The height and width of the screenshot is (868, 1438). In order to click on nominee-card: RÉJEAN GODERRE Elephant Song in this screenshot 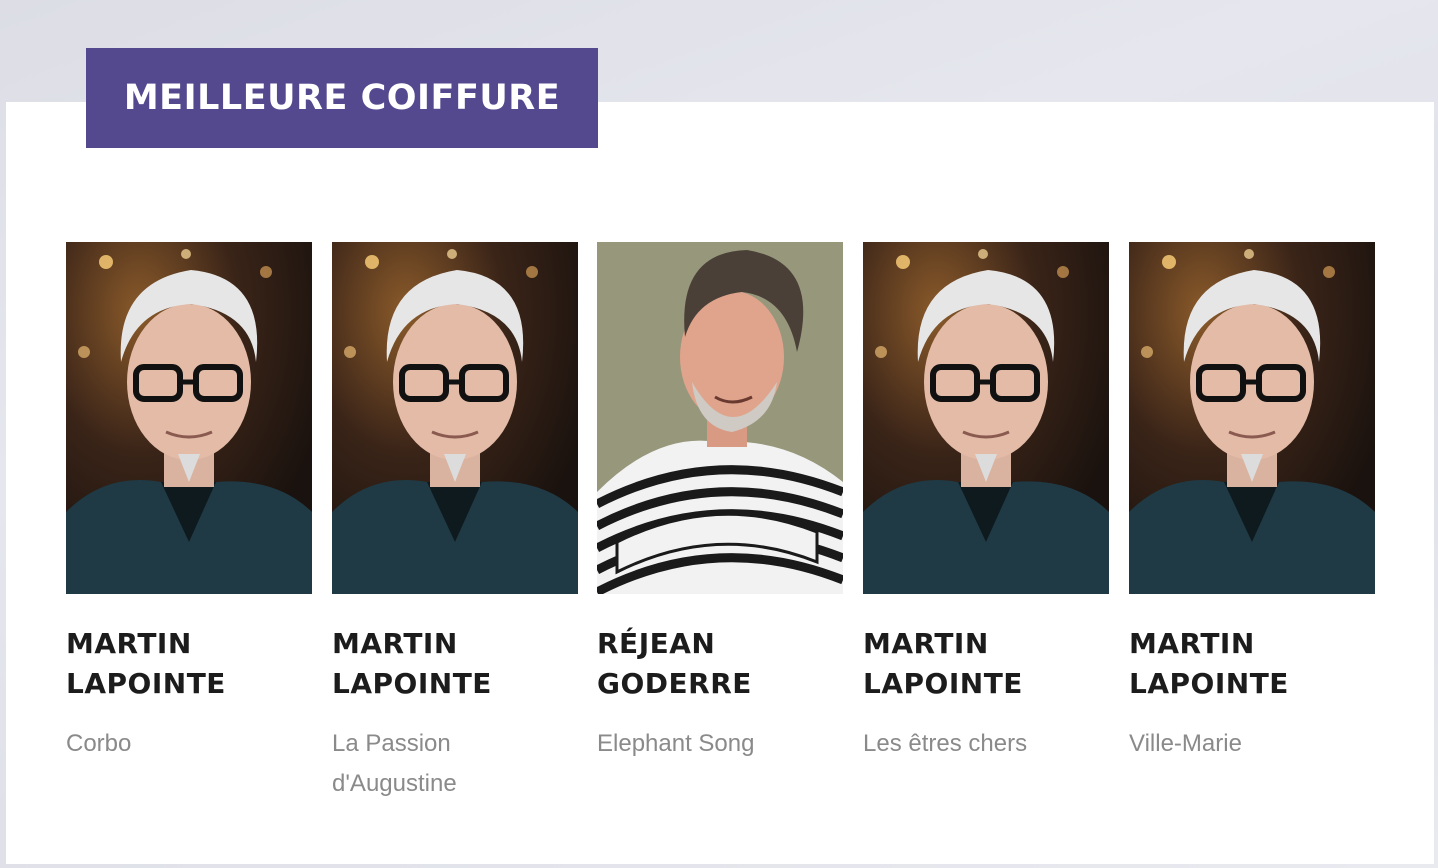, I will do `click(720, 503)`.